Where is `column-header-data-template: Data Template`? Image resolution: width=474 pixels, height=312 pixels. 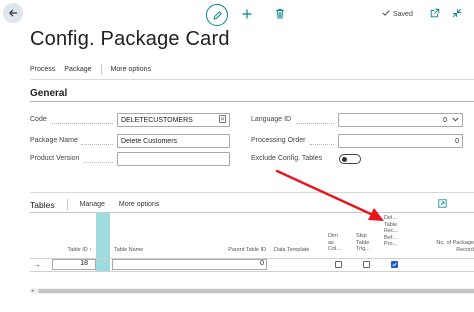
column-header-data-template: Data Template is located at coordinates (291, 250).